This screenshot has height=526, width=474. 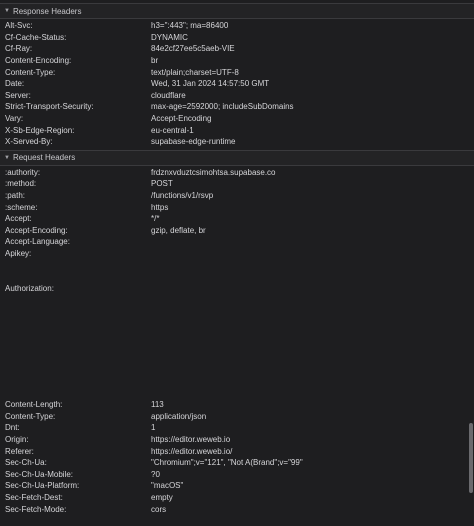 What do you see at coordinates (195, 72) in the screenshot?
I see `header-value: text/plain;charset=UTF-8` at bounding box center [195, 72].